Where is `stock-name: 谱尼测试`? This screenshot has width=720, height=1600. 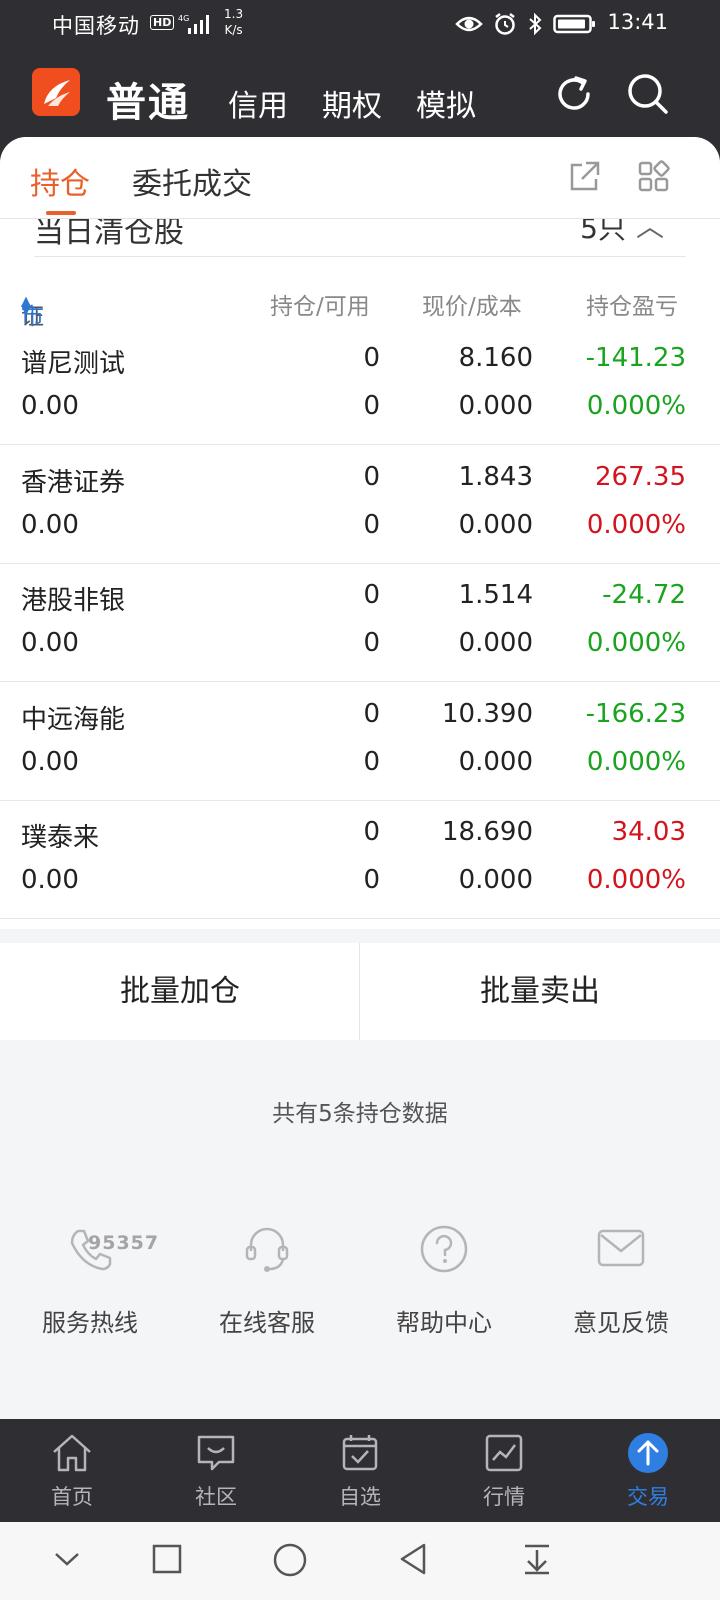
stock-name: 谱尼测试 is located at coordinates (73, 364).